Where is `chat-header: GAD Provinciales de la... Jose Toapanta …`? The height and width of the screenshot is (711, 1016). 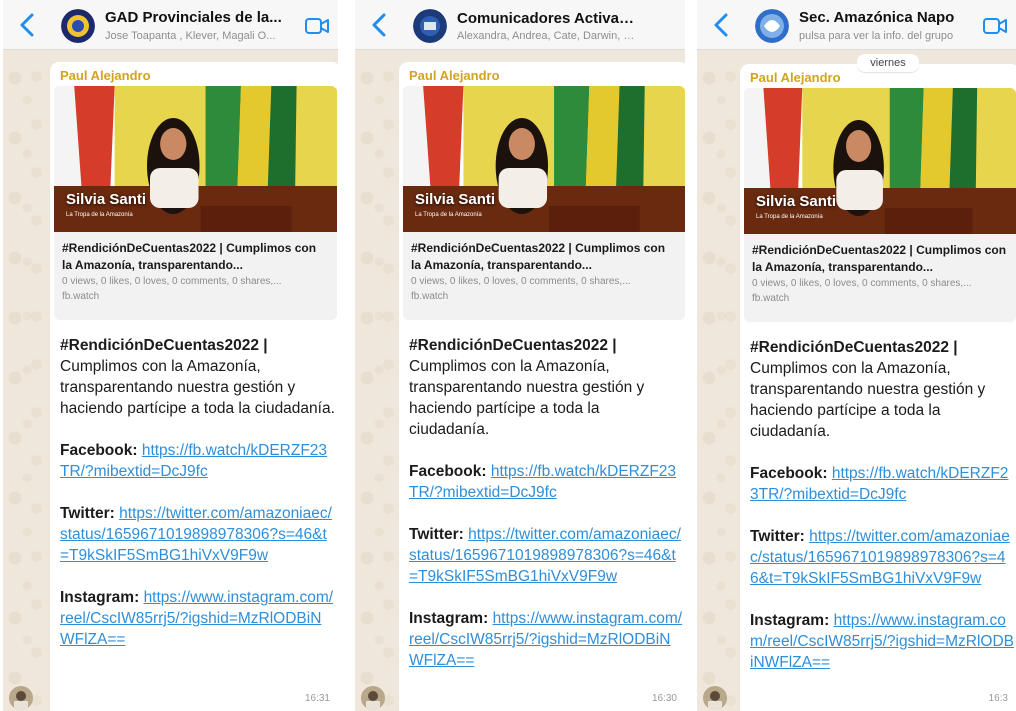 chat-header: GAD Provinciales de la... Jose Toapanta … is located at coordinates (170, 25).